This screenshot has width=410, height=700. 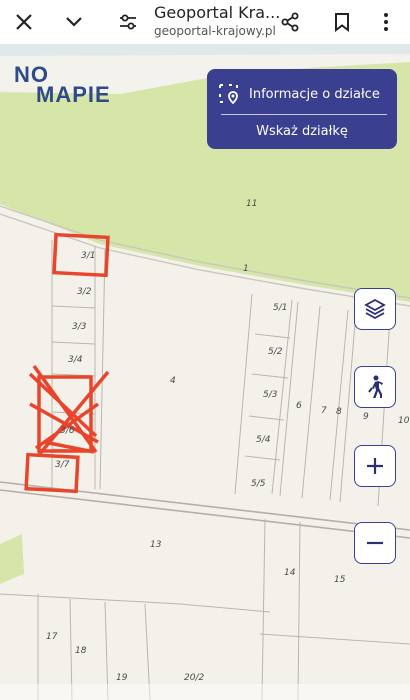 I want to click on layers-button, so click(x=375, y=309).